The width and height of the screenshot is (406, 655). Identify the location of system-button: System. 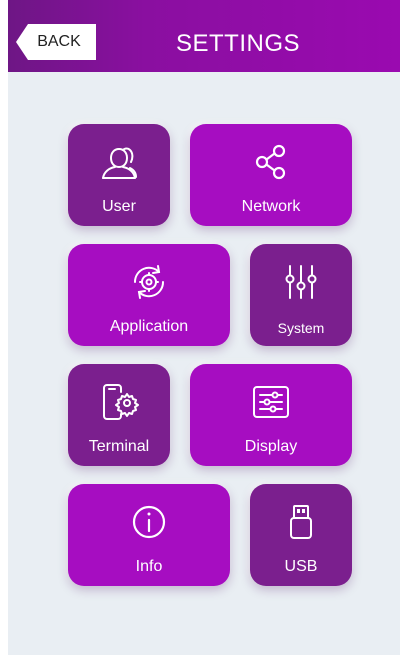
(301, 295).